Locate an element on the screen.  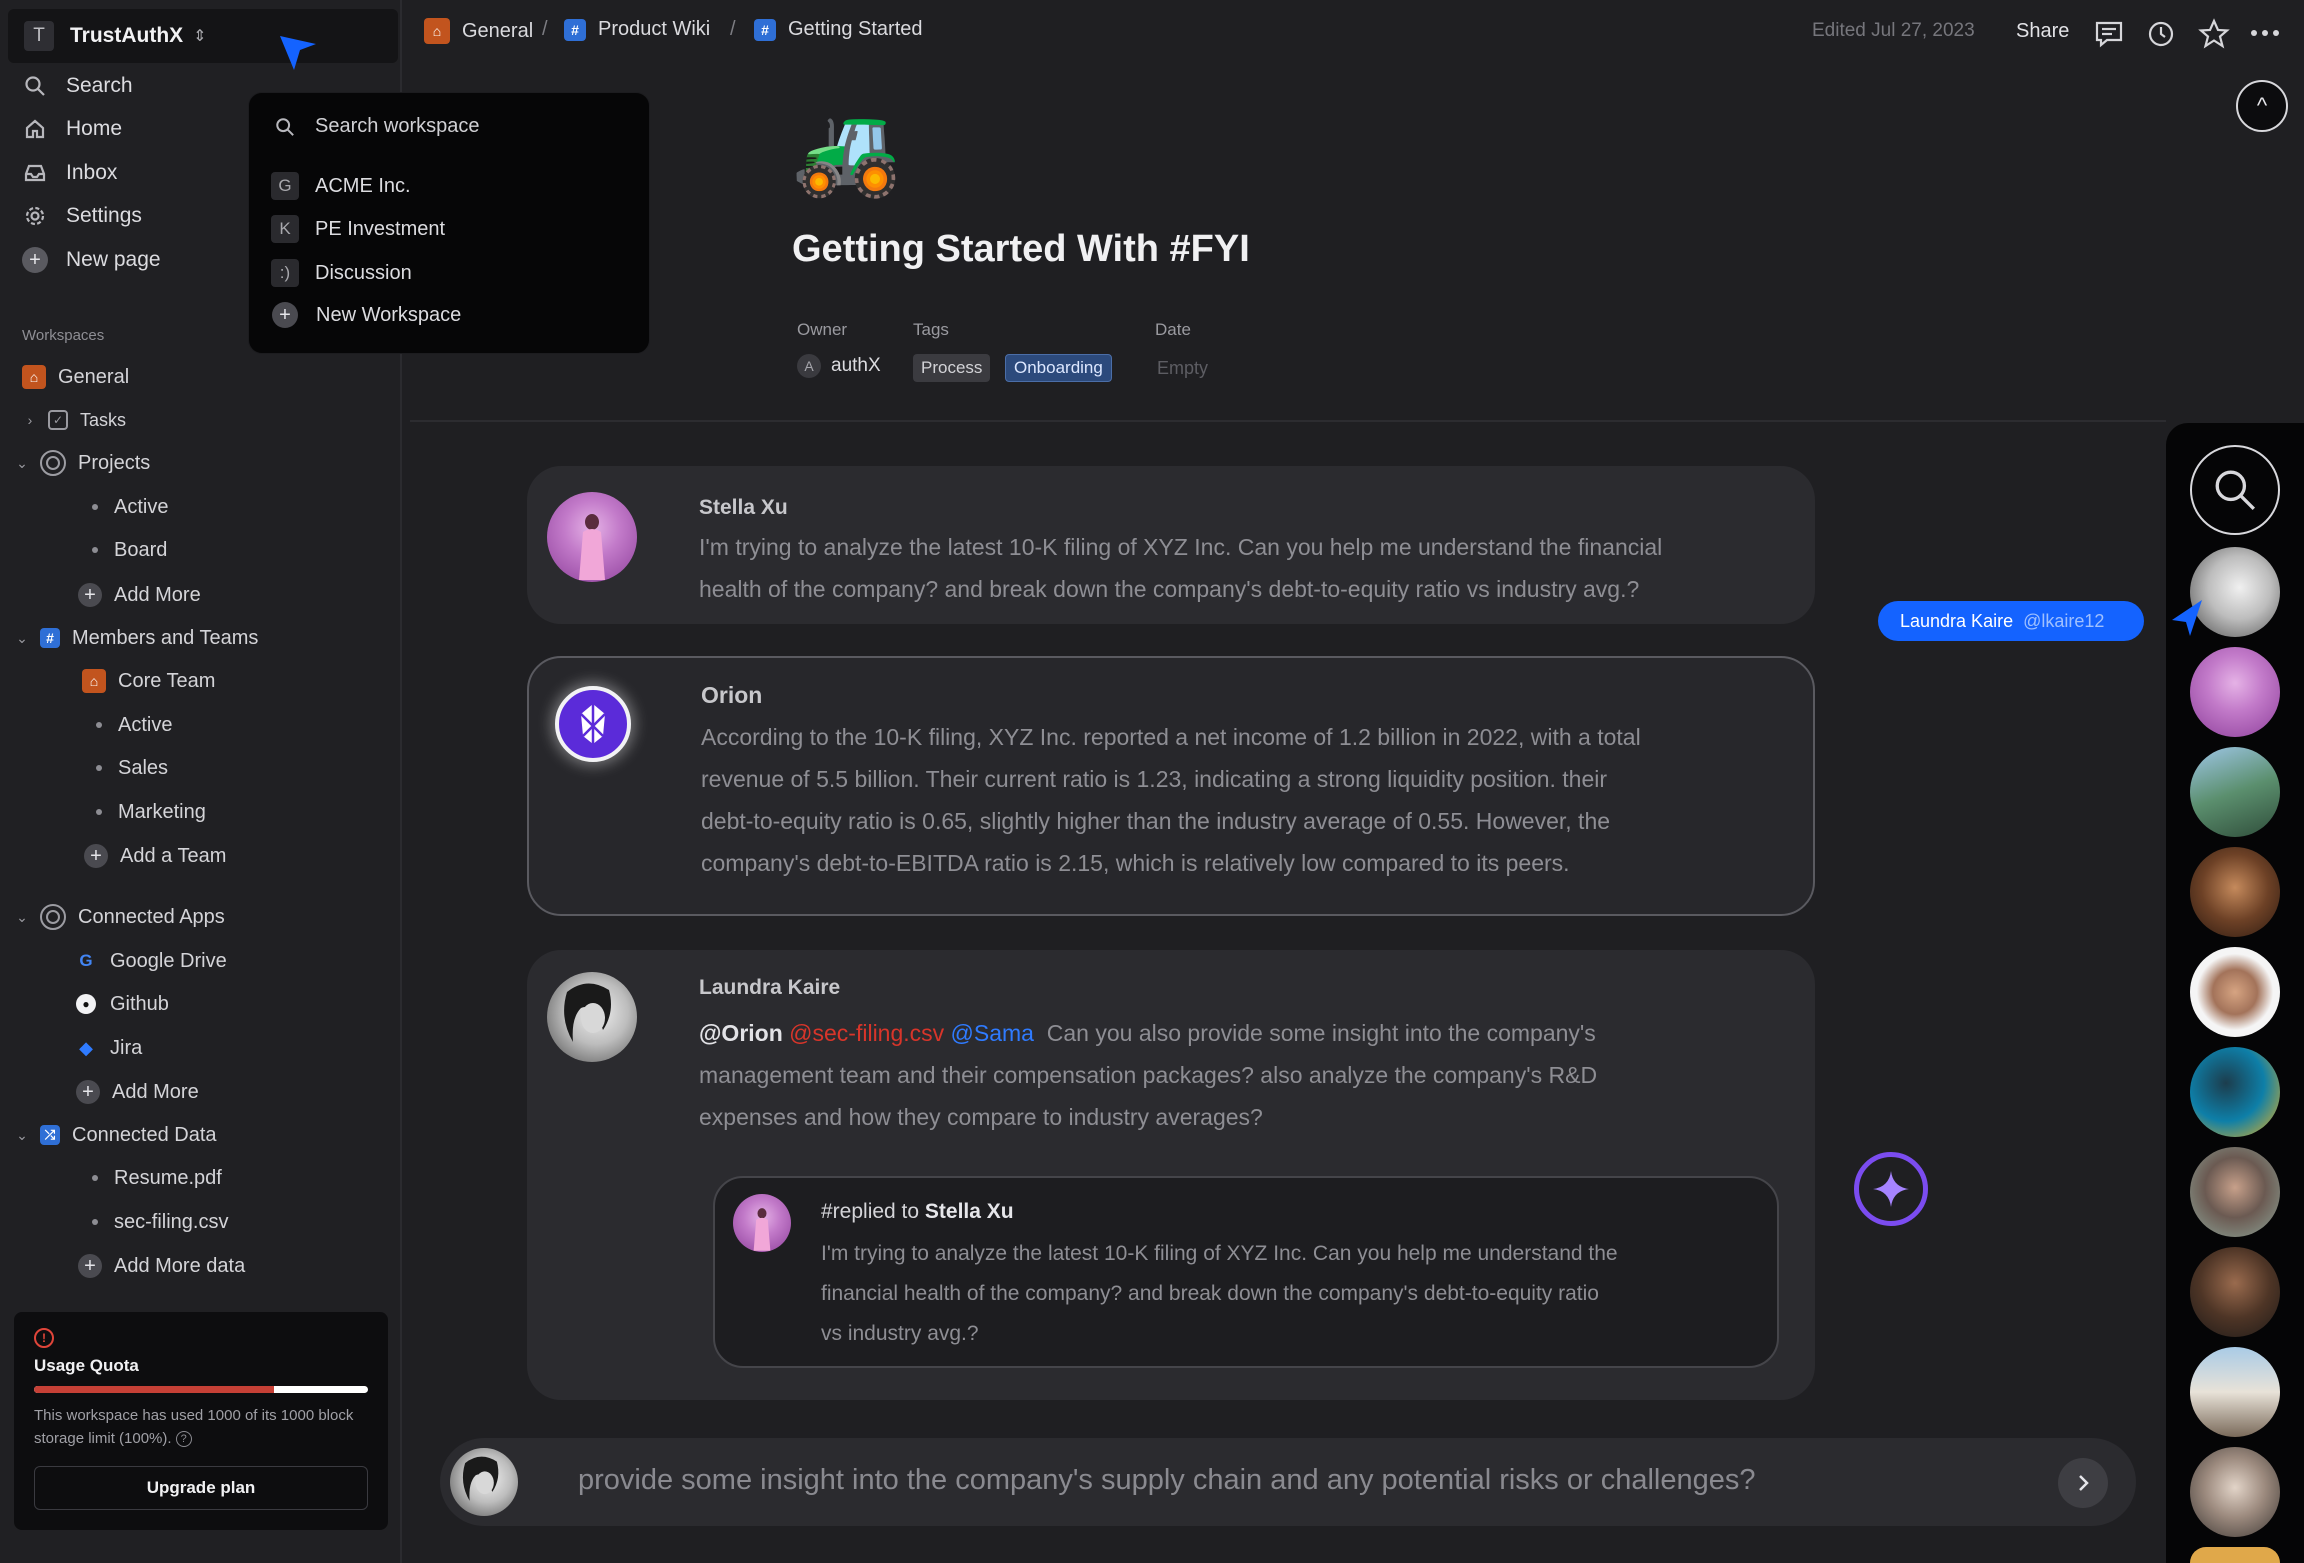
workspace-search: Search workspace is located at coordinates (375, 126).